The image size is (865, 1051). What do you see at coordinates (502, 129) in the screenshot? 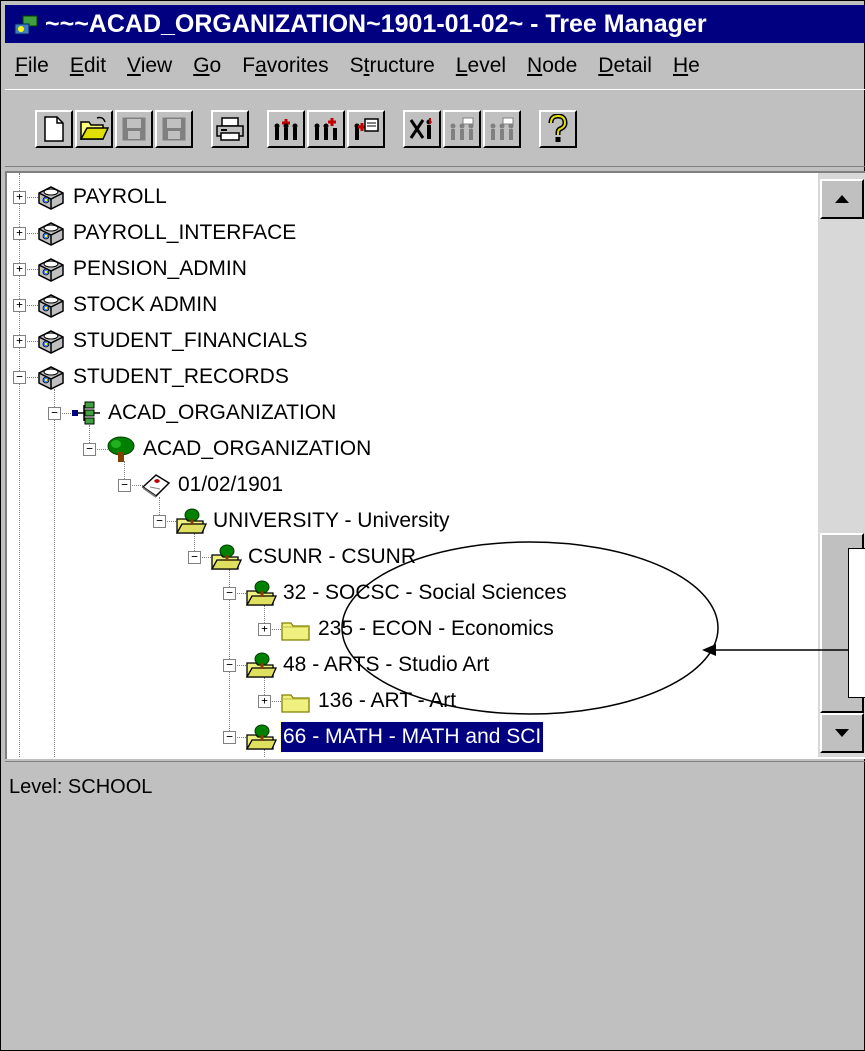
I see `copy-button` at bounding box center [502, 129].